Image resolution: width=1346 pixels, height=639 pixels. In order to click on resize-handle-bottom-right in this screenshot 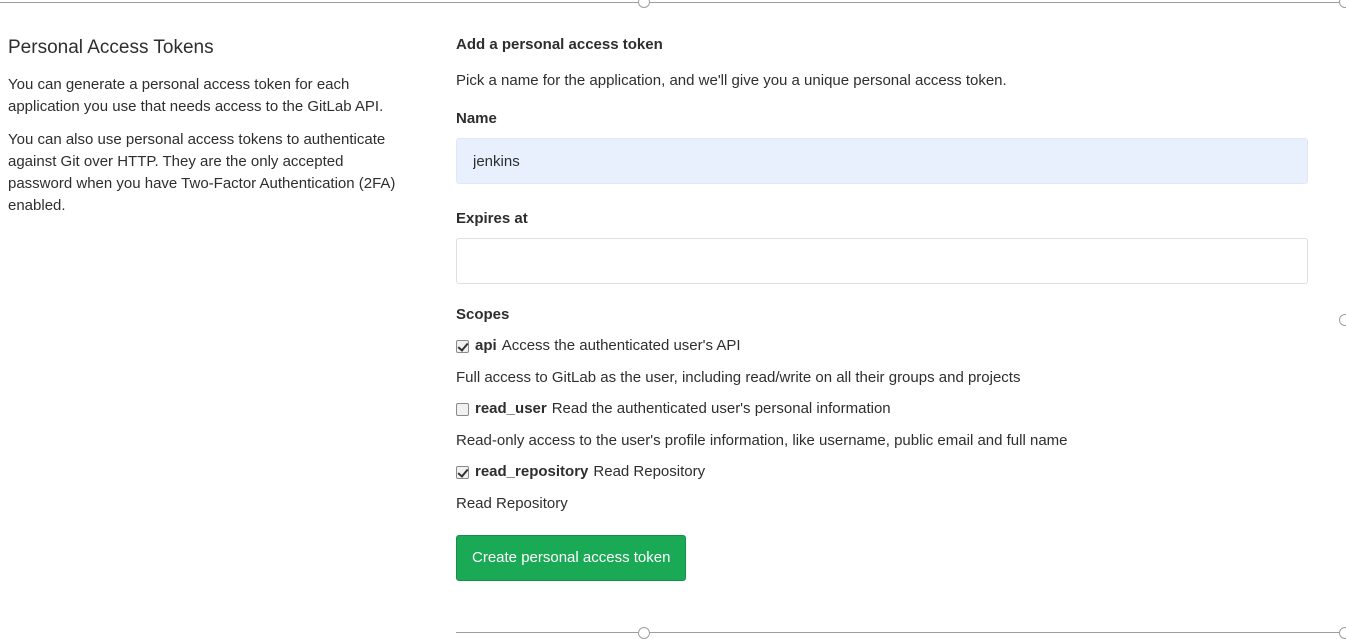, I will do `click(1342, 633)`.